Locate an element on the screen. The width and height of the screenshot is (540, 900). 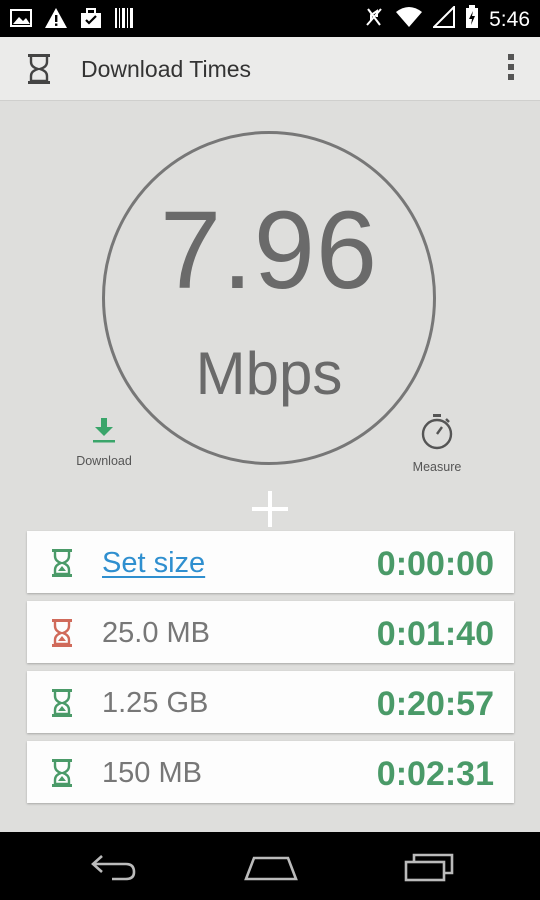
download-icon is located at coordinates (104, 433).